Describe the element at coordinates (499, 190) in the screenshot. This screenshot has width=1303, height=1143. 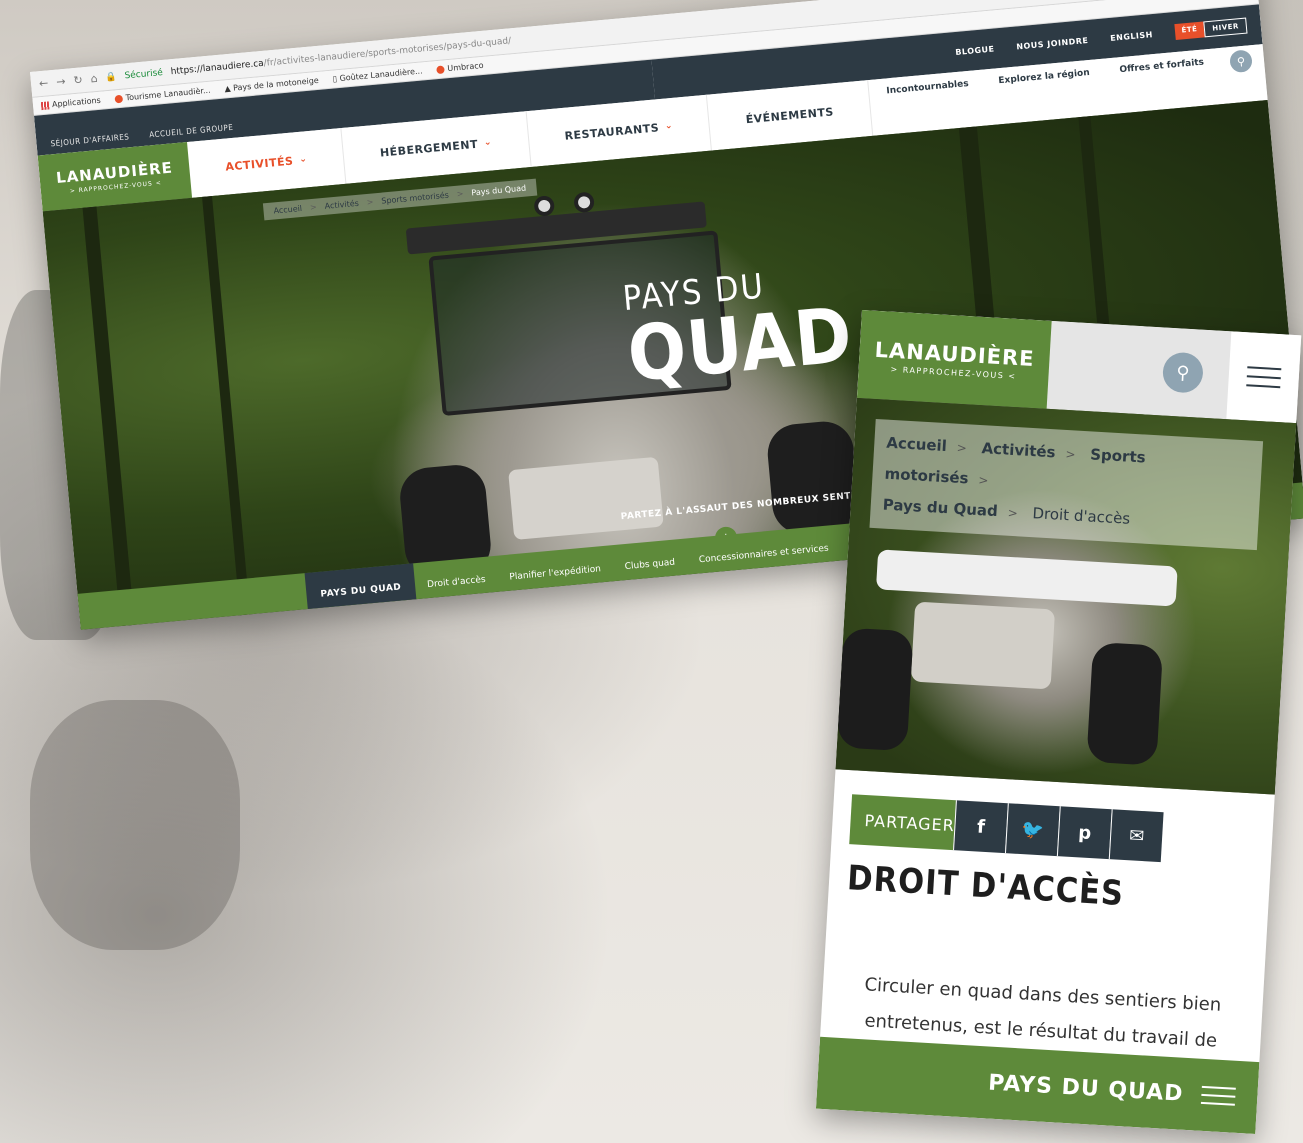
I see `breadcrumb-current: Pays du Quad` at that location.